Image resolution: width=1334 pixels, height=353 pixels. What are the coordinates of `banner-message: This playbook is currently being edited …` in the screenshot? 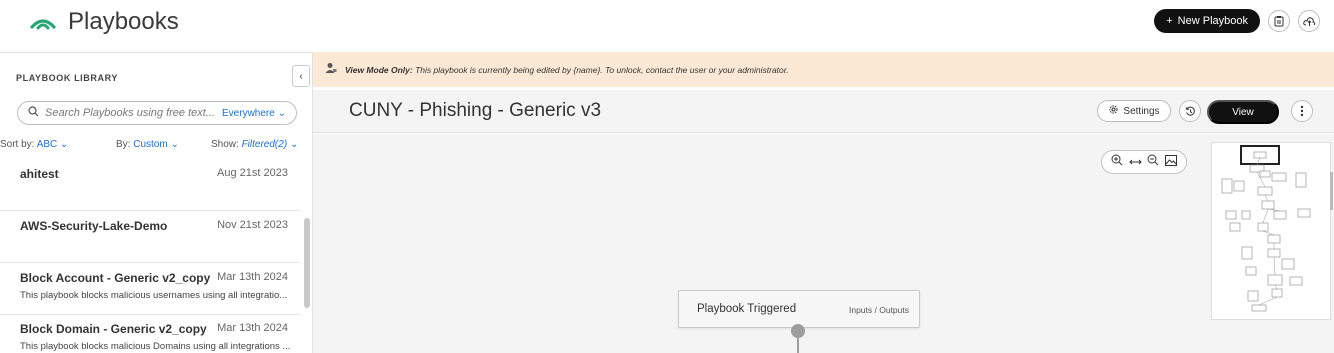 It's located at (602, 70).